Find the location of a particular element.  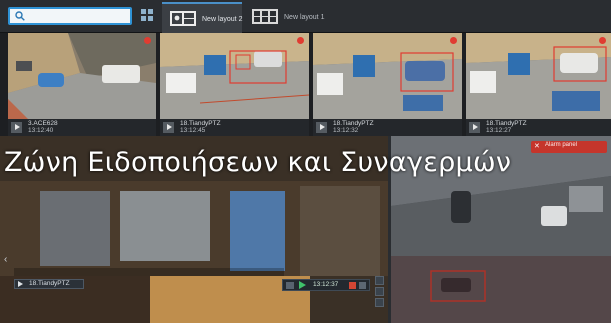

camera-time: 13:12:45 is located at coordinates (193, 130).